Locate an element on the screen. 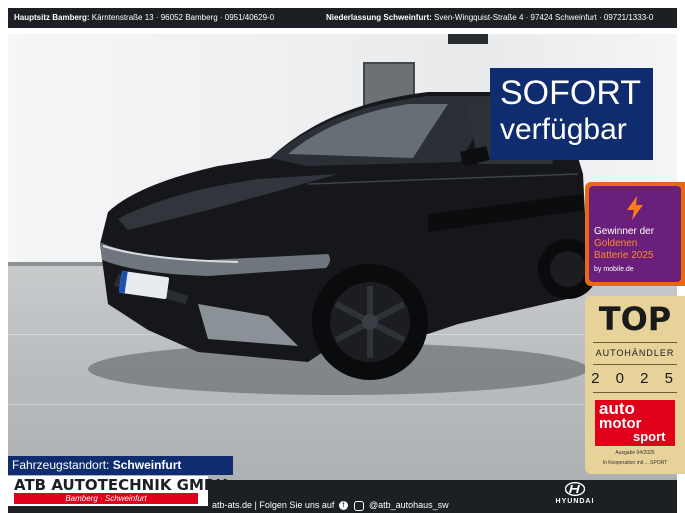  website-link: atb-ats.de is located at coordinates (232, 505).